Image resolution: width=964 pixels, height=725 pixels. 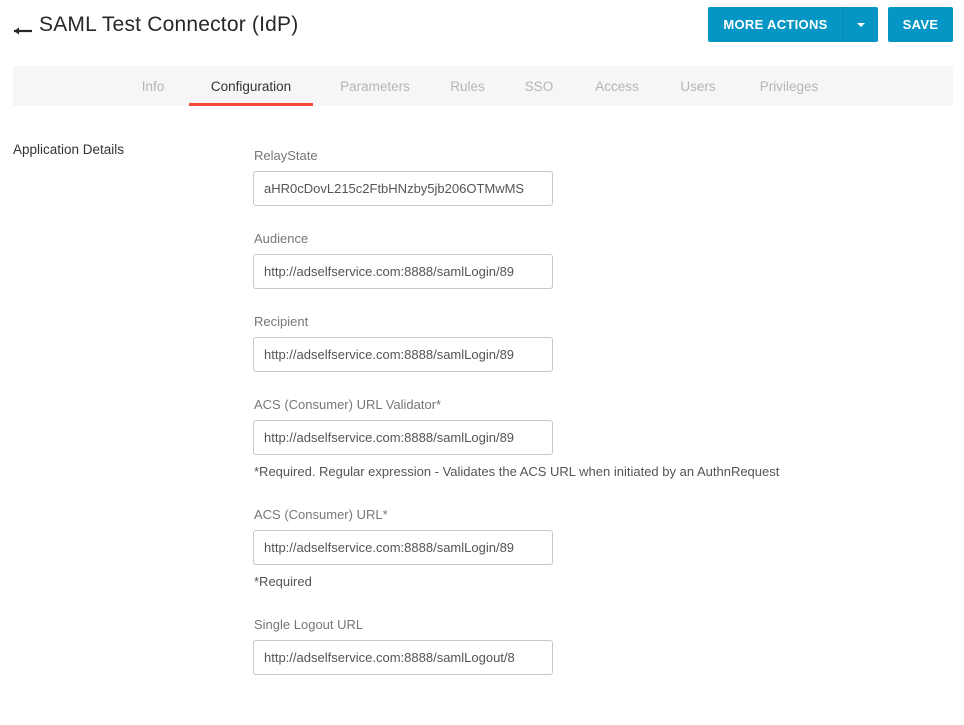 What do you see at coordinates (920, 24) in the screenshot?
I see `save-button: SAVE` at bounding box center [920, 24].